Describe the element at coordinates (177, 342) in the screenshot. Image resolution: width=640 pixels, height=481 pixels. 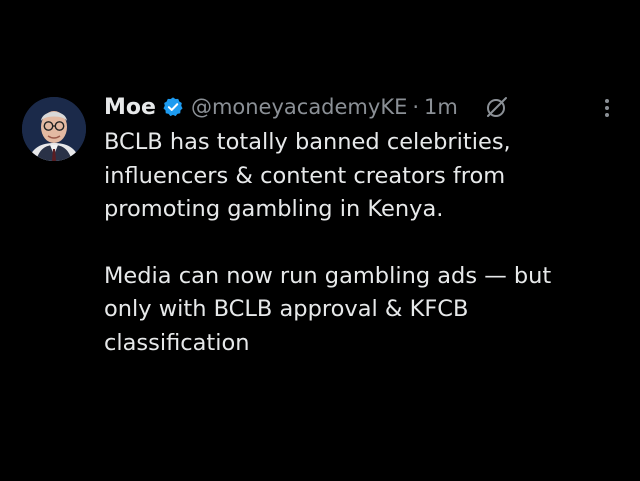
I see `tweet-line: classification` at that location.